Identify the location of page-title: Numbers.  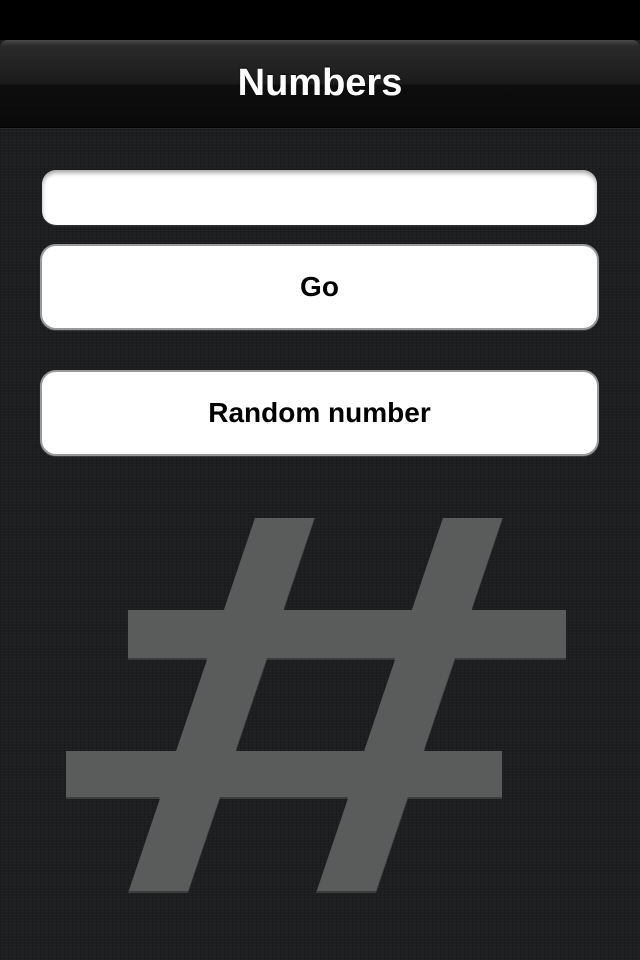
(320, 83).